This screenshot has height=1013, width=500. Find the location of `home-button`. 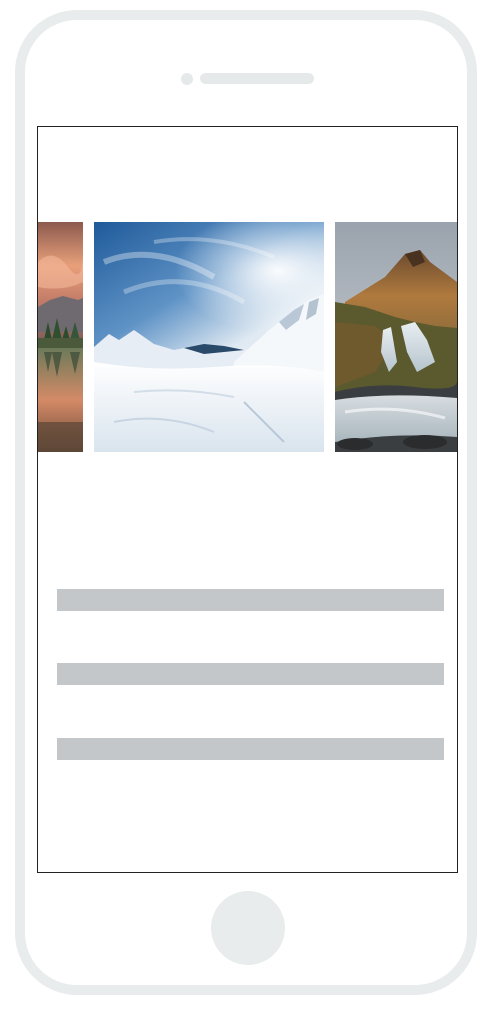

home-button is located at coordinates (248, 928).